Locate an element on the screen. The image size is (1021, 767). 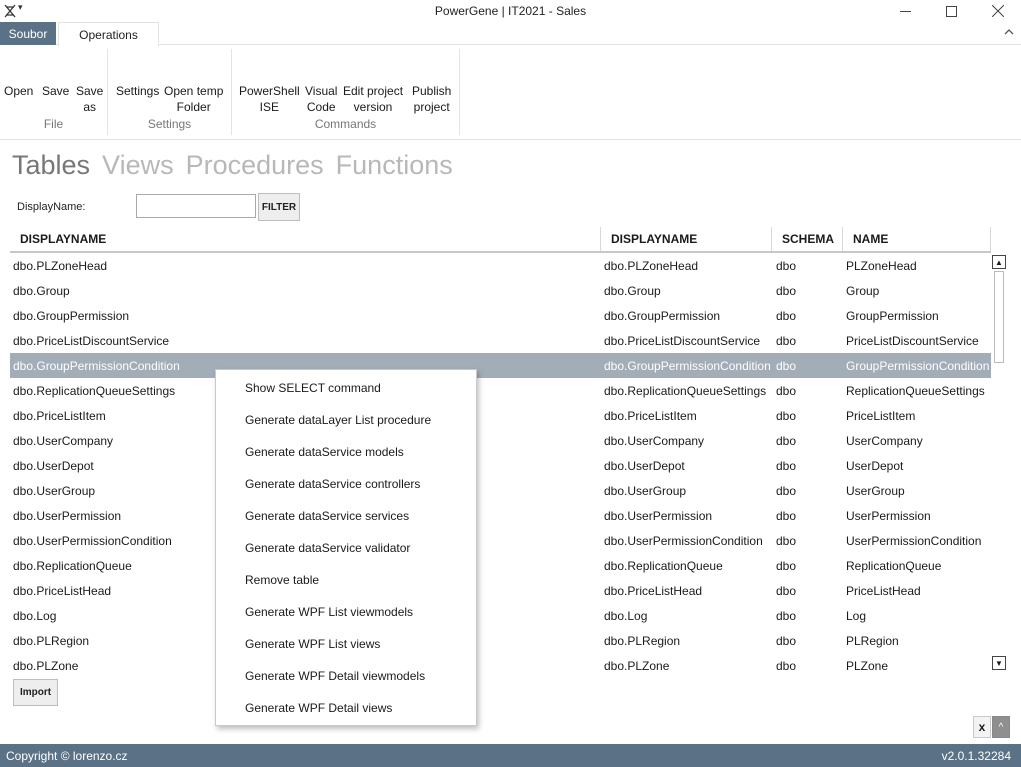
cell-name: UserPermission is located at coordinates (888, 515).